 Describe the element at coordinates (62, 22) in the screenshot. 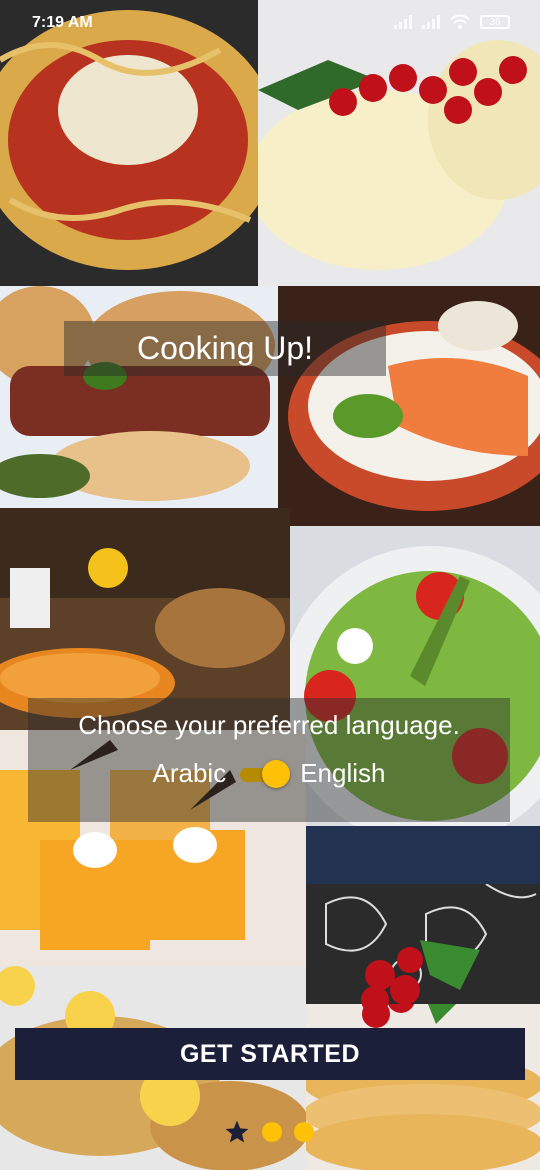

I see `status-time: 7:19 AM` at that location.